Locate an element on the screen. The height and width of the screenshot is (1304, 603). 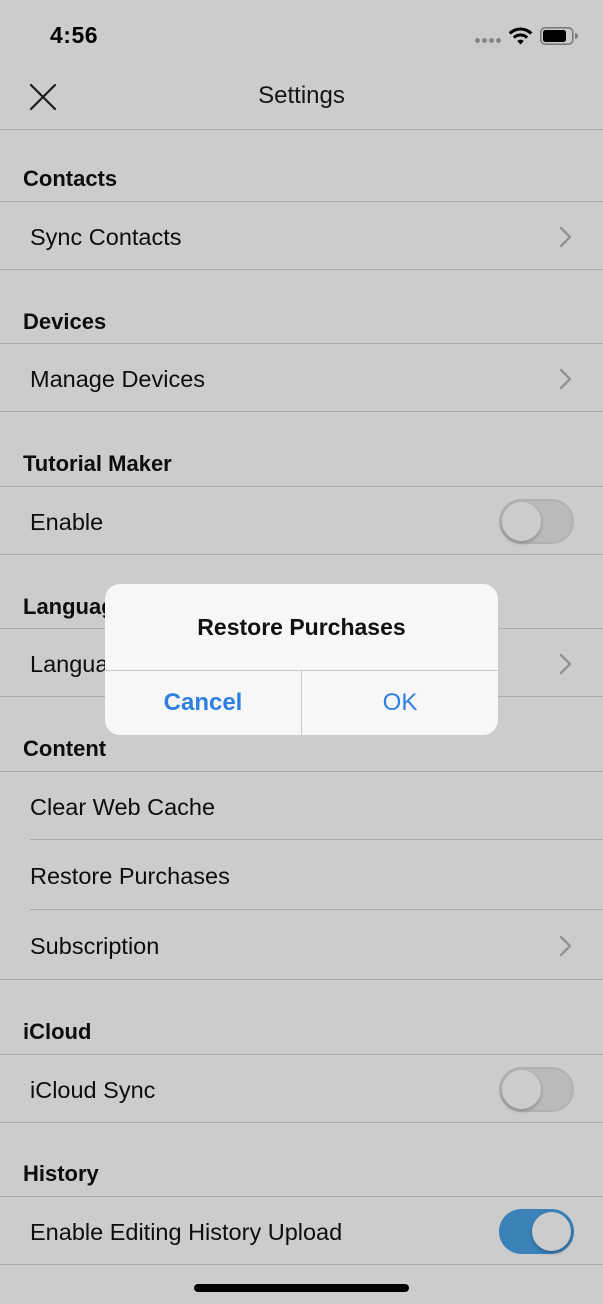
restore-purchases-alert: Restore Purchases Cancel OK is located at coordinates (301, 659).